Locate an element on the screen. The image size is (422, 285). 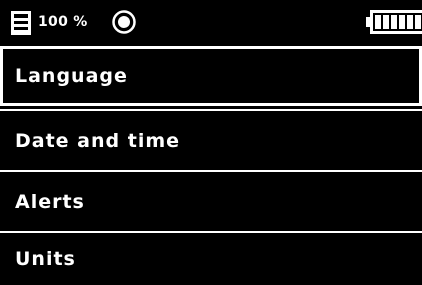
menu-item-label: Alerts is located at coordinates (50, 201).